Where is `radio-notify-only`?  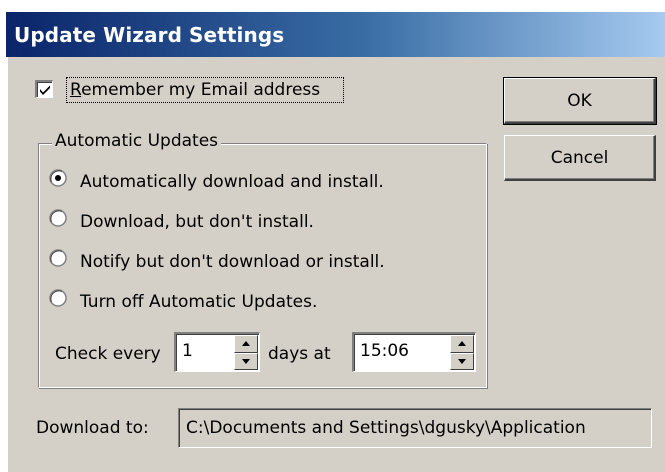
radio-notify-only is located at coordinates (58, 258).